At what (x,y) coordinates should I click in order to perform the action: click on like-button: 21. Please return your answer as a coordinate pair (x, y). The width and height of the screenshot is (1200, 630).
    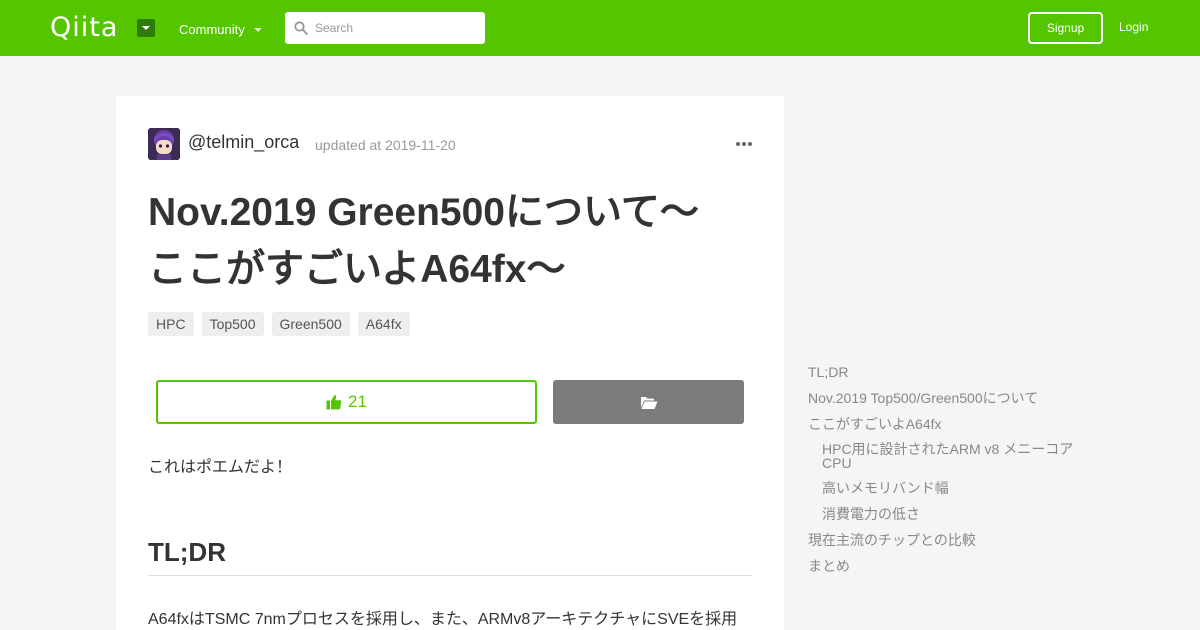
    Looking at the image, I should click on (346, 402).